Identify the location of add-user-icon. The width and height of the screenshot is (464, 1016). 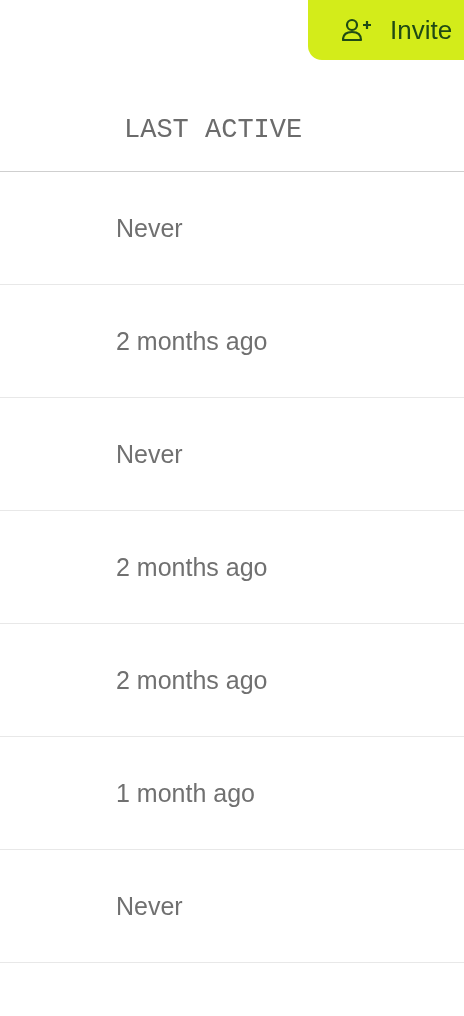
(357, 30).